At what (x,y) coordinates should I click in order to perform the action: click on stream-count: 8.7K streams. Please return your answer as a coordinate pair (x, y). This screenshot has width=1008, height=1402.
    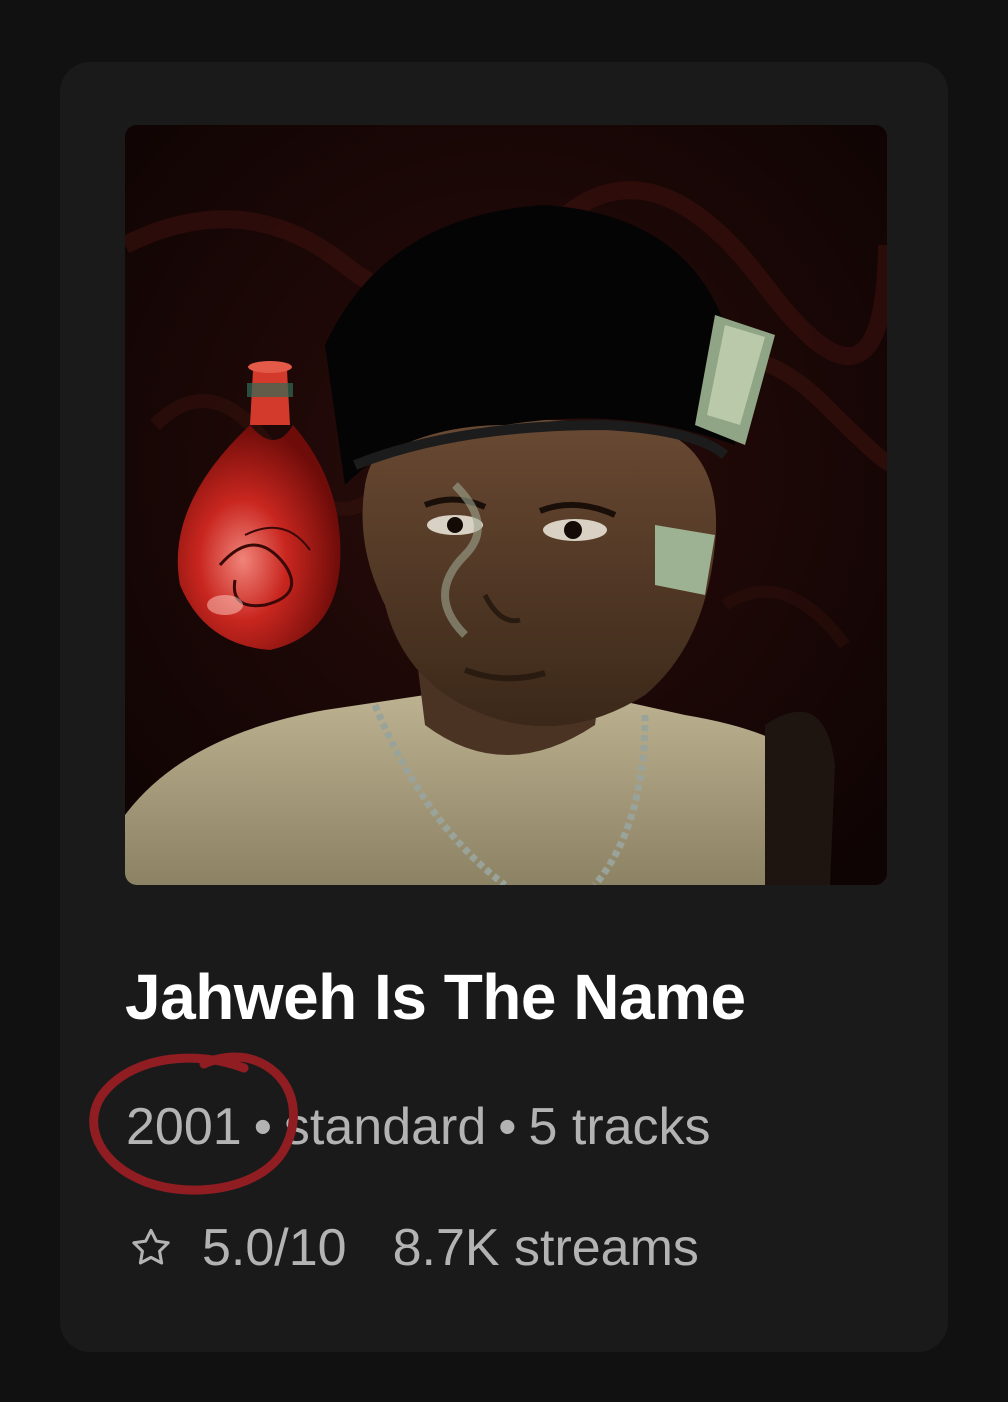
    Looking at the image, I should click on (545, 1248).